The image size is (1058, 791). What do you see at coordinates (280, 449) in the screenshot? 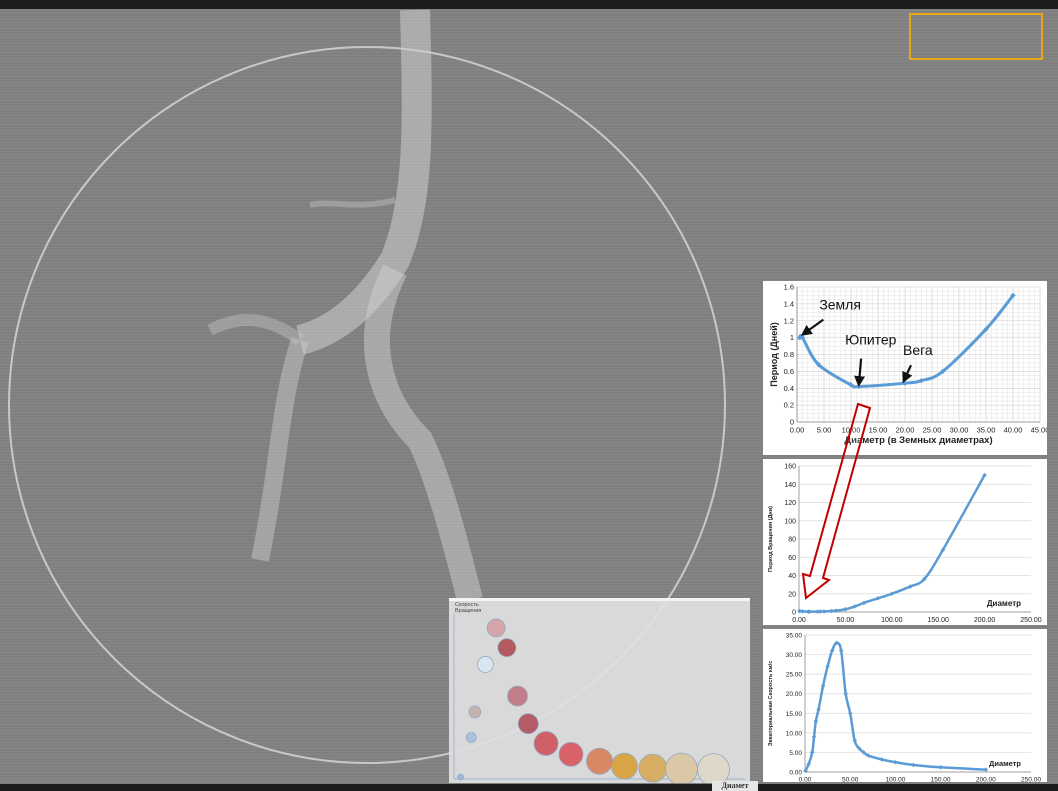
I see `vessel-left-branch` at bounding box center [280, 449].